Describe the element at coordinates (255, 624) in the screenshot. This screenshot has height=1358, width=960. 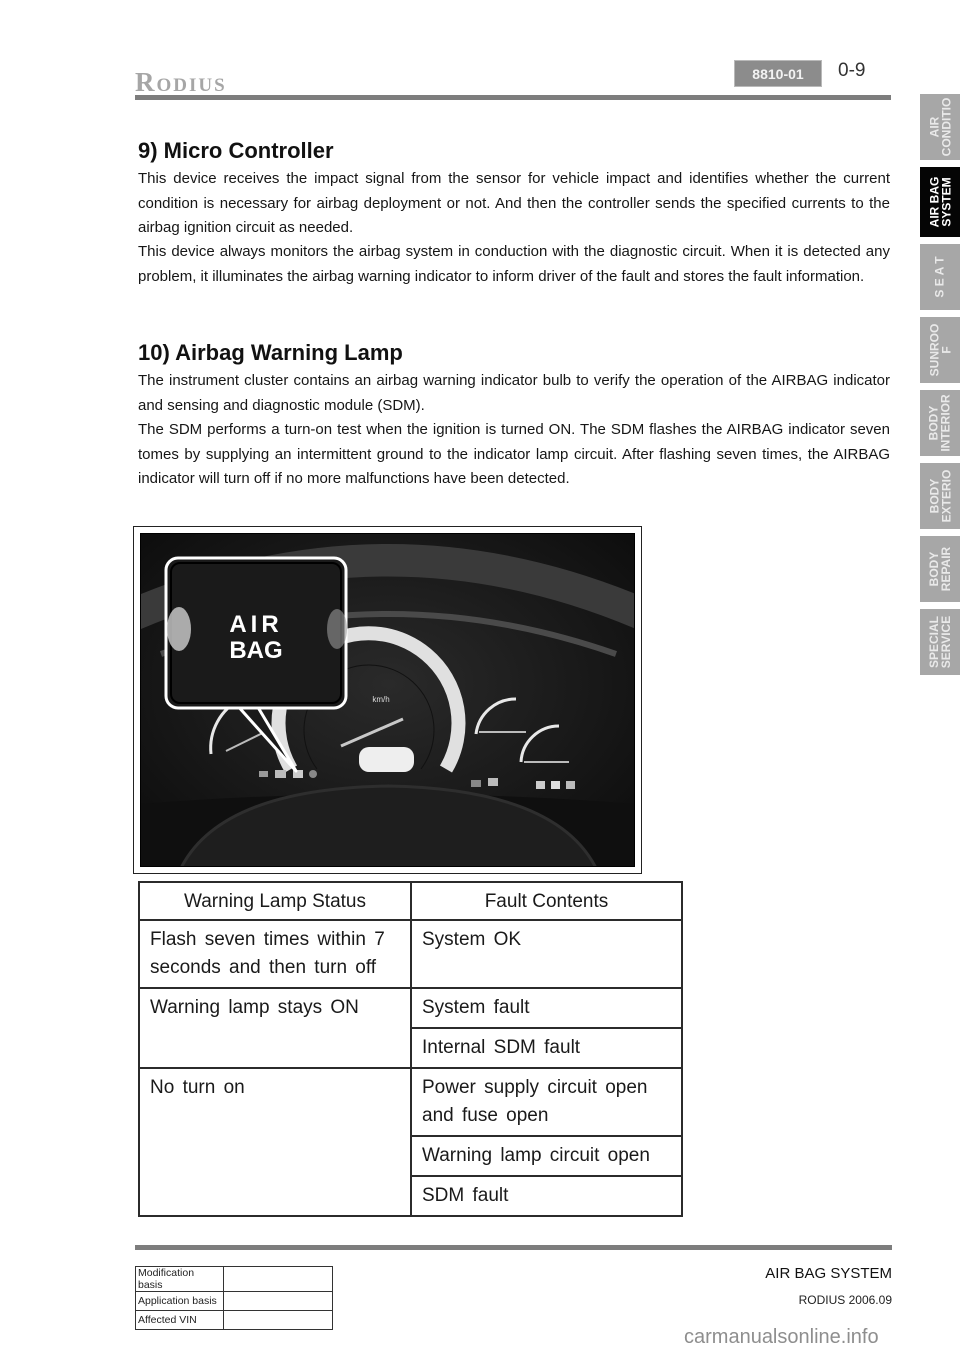
I see `callout-text-air: AIR` at that location.